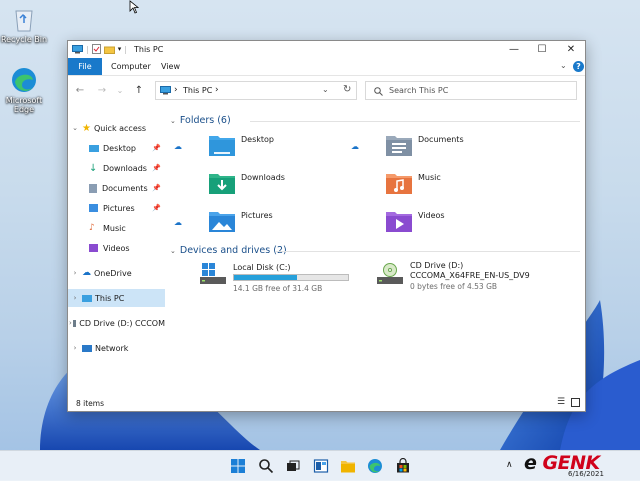 The width and height of the screenshot is (640, 481). I want to click on nav-quick-access: ⌄ ★ Quick access, so click(116, 128).